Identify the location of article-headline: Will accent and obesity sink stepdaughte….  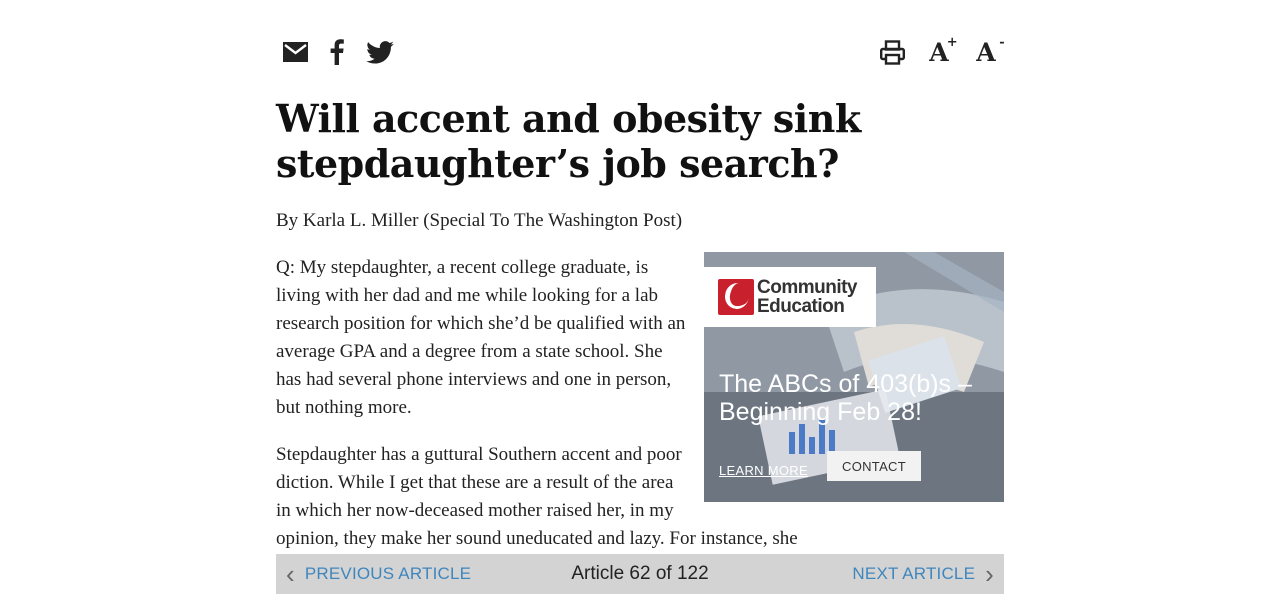
(568, 141).